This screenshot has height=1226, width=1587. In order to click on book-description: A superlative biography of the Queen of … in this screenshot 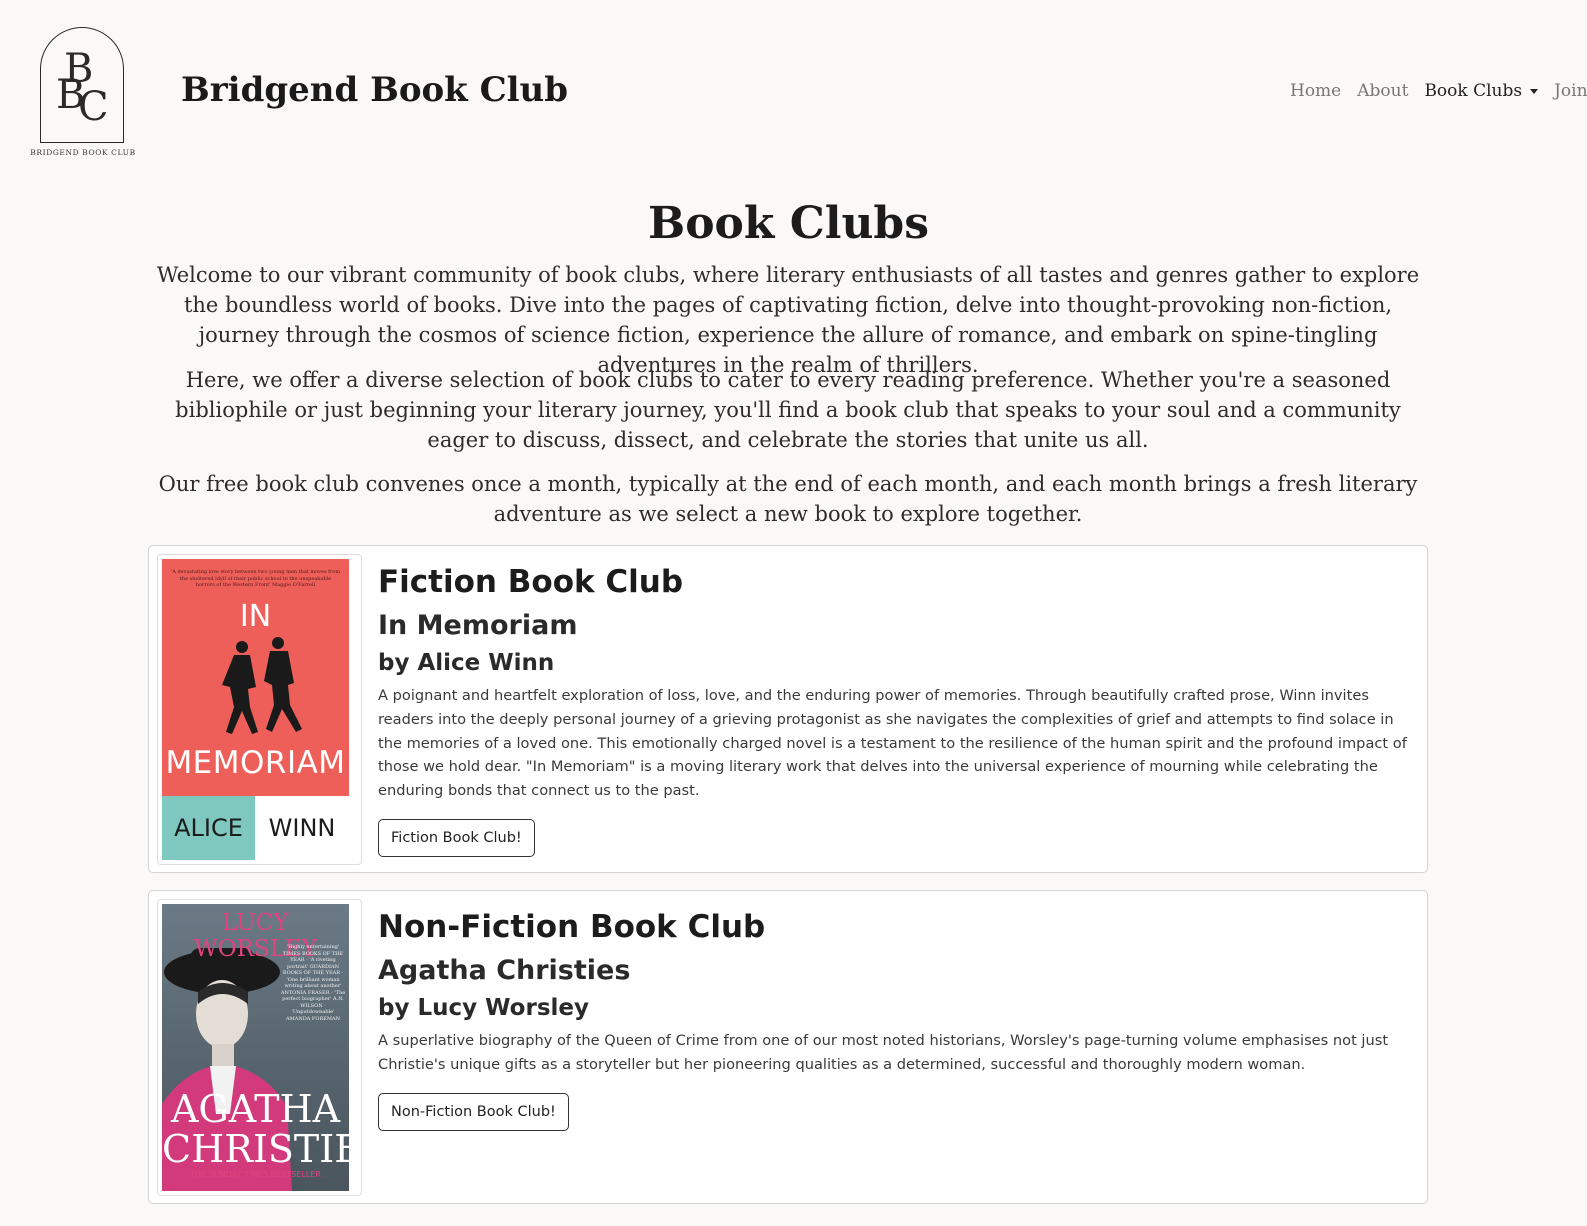, I will do `click(883, 1052)`.